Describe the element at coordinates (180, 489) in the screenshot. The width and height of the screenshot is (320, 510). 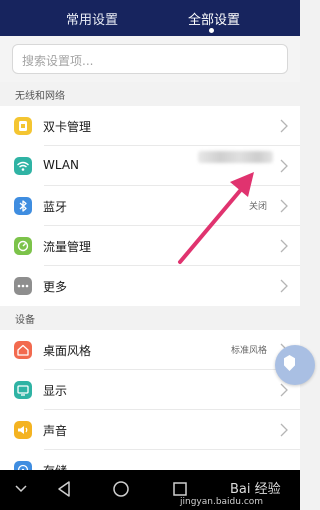
I see `recent-apps-icon` at that location.